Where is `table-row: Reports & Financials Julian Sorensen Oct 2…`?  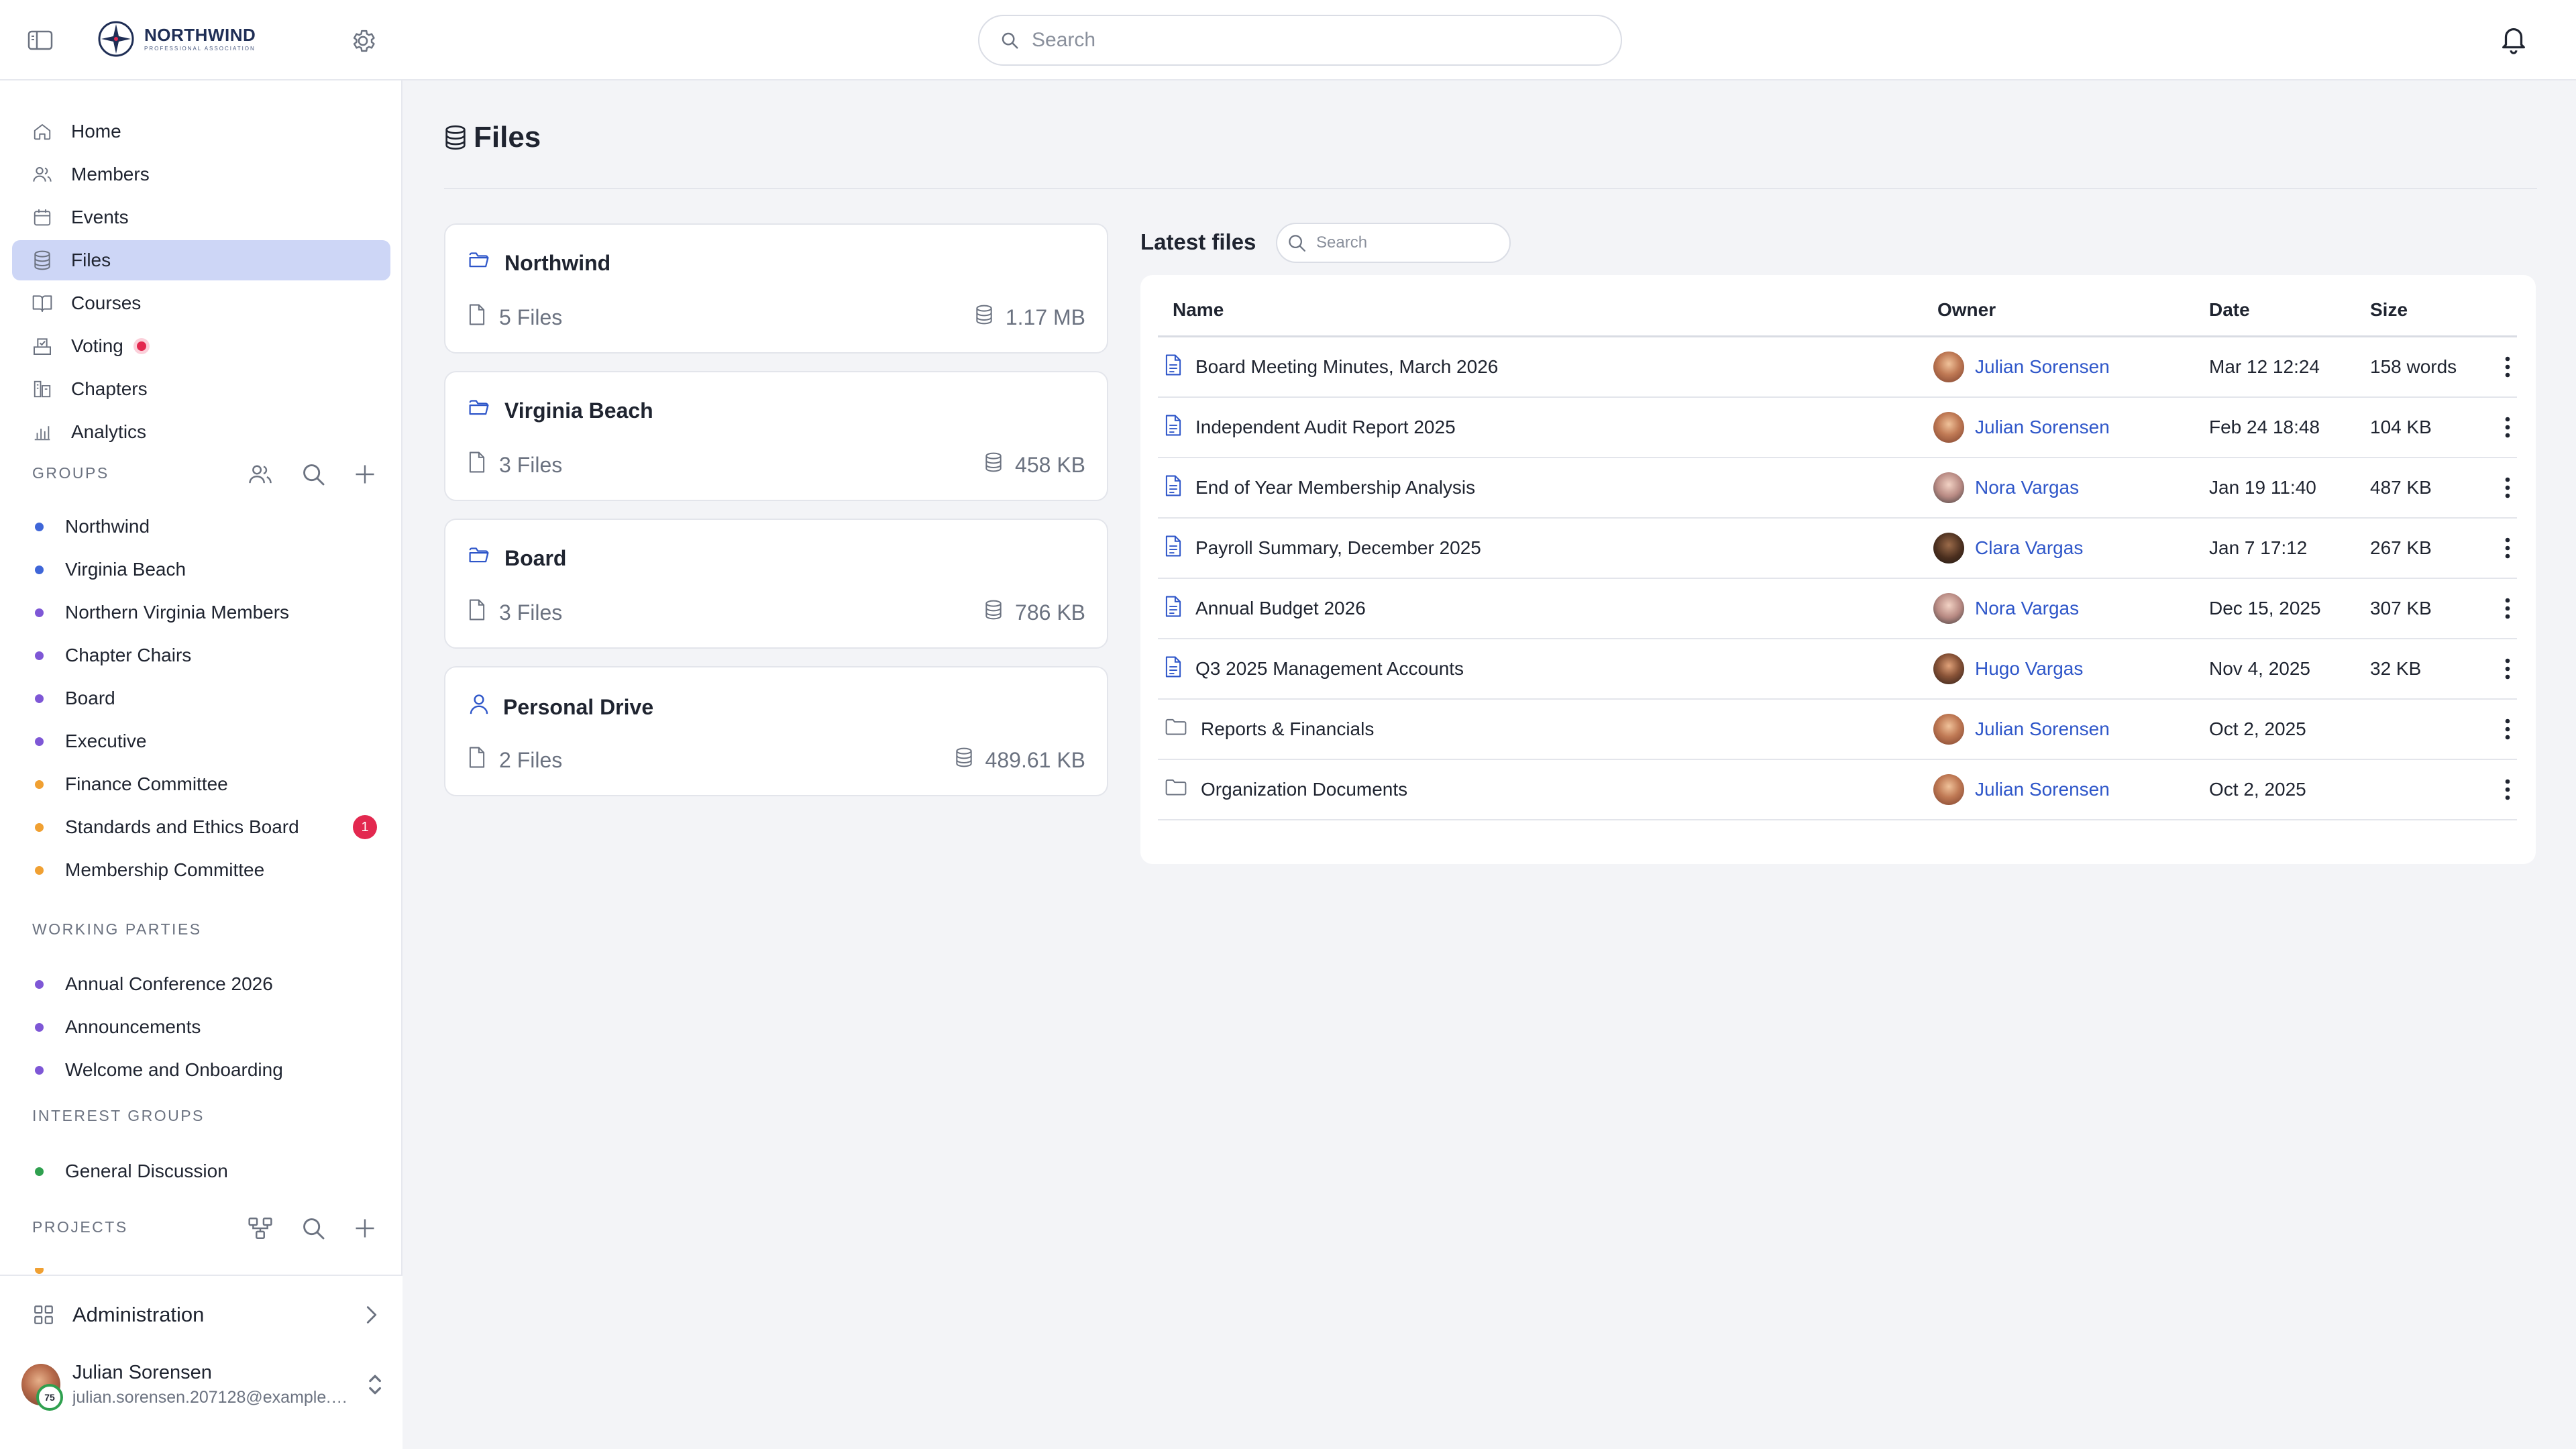
table-row: Reports & Financials Julian Sorensen Oct 2… is located at coordinates (1837, 730).